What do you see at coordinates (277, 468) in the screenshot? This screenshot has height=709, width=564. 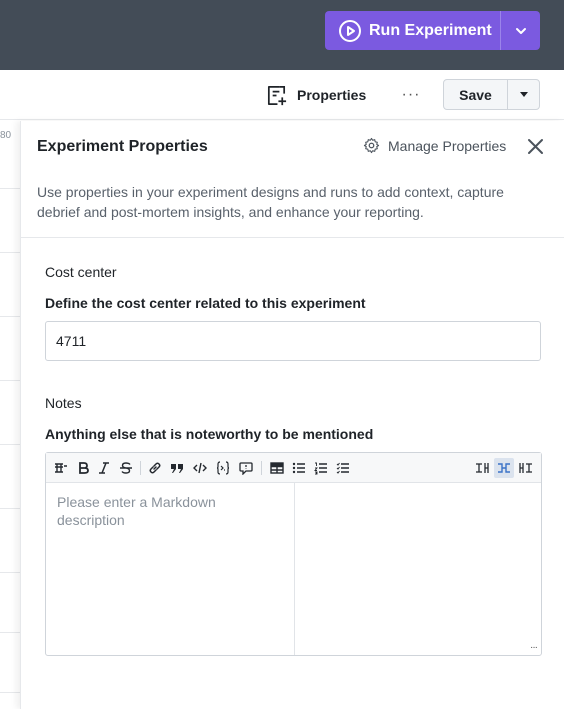 I see `table-icon` at bounding box center [277, 468].